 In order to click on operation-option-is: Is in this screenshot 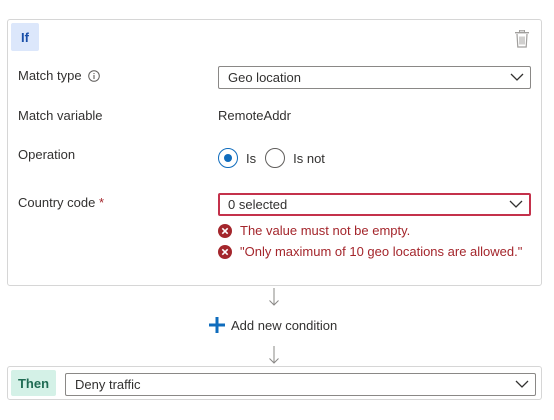, I will do `click(237, 158)`.